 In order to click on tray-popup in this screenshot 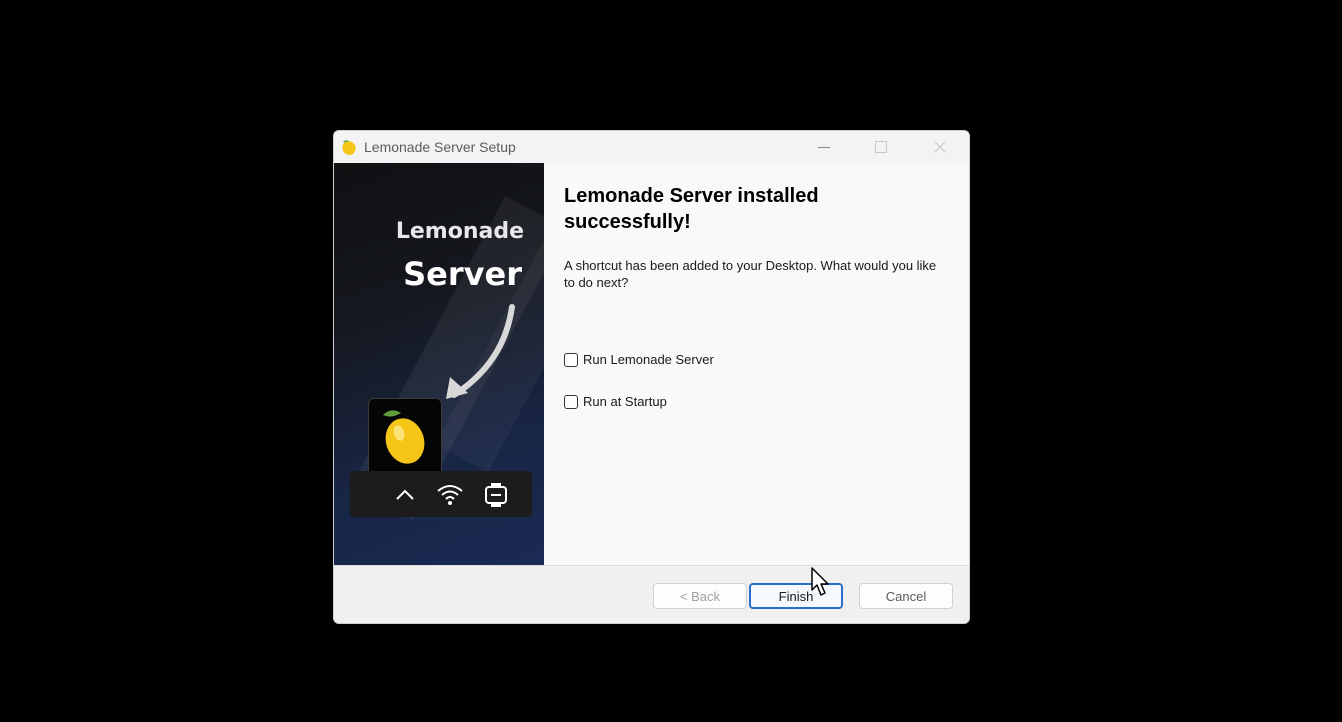, I will do `click(405, 438)`.